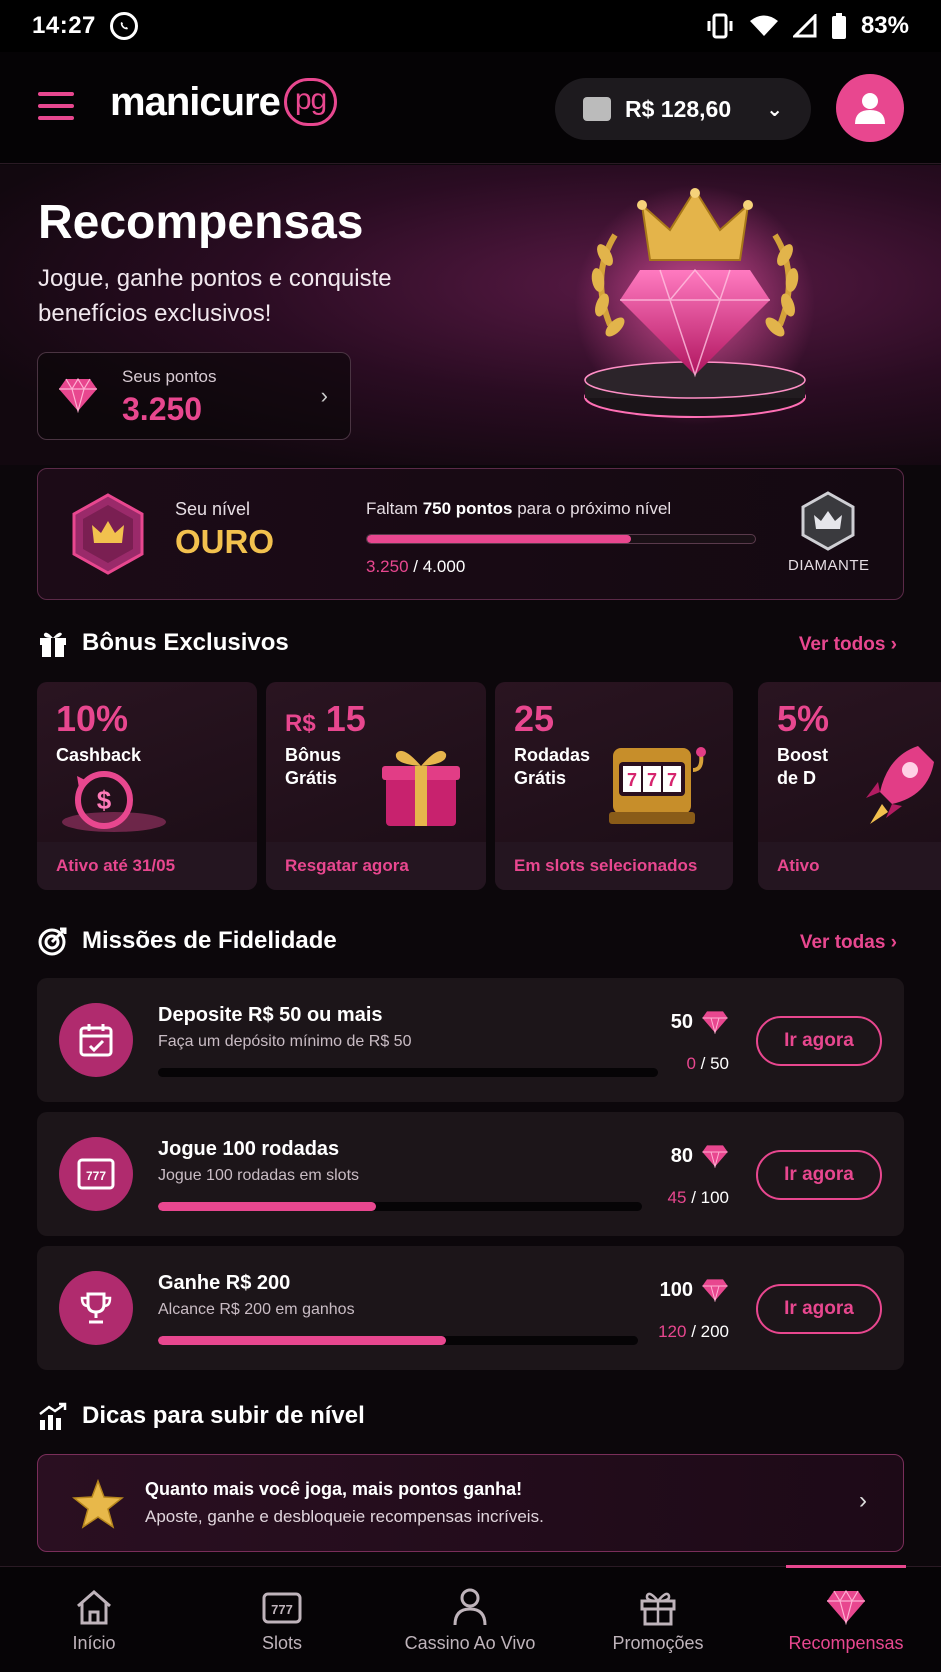  Describe the element at coordinates (693, 1331) in the screenshot. I see `mission-progress-value: 120 / 200` at that location.